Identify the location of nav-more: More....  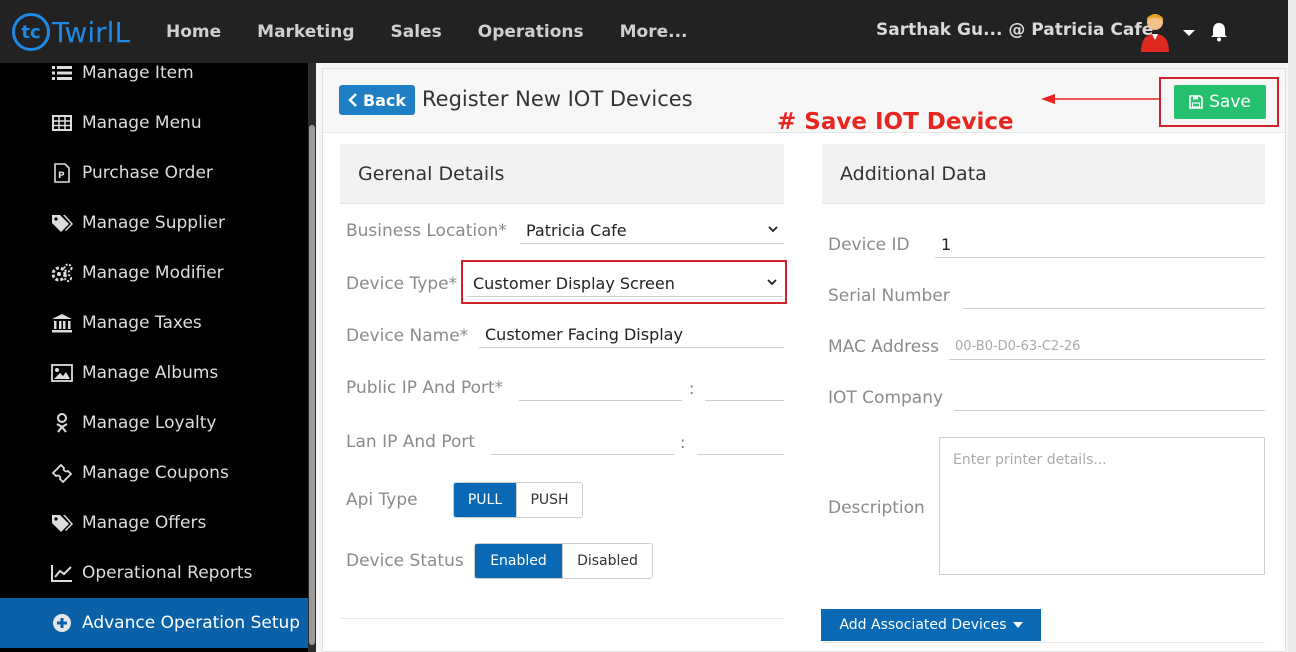
(654, 32).